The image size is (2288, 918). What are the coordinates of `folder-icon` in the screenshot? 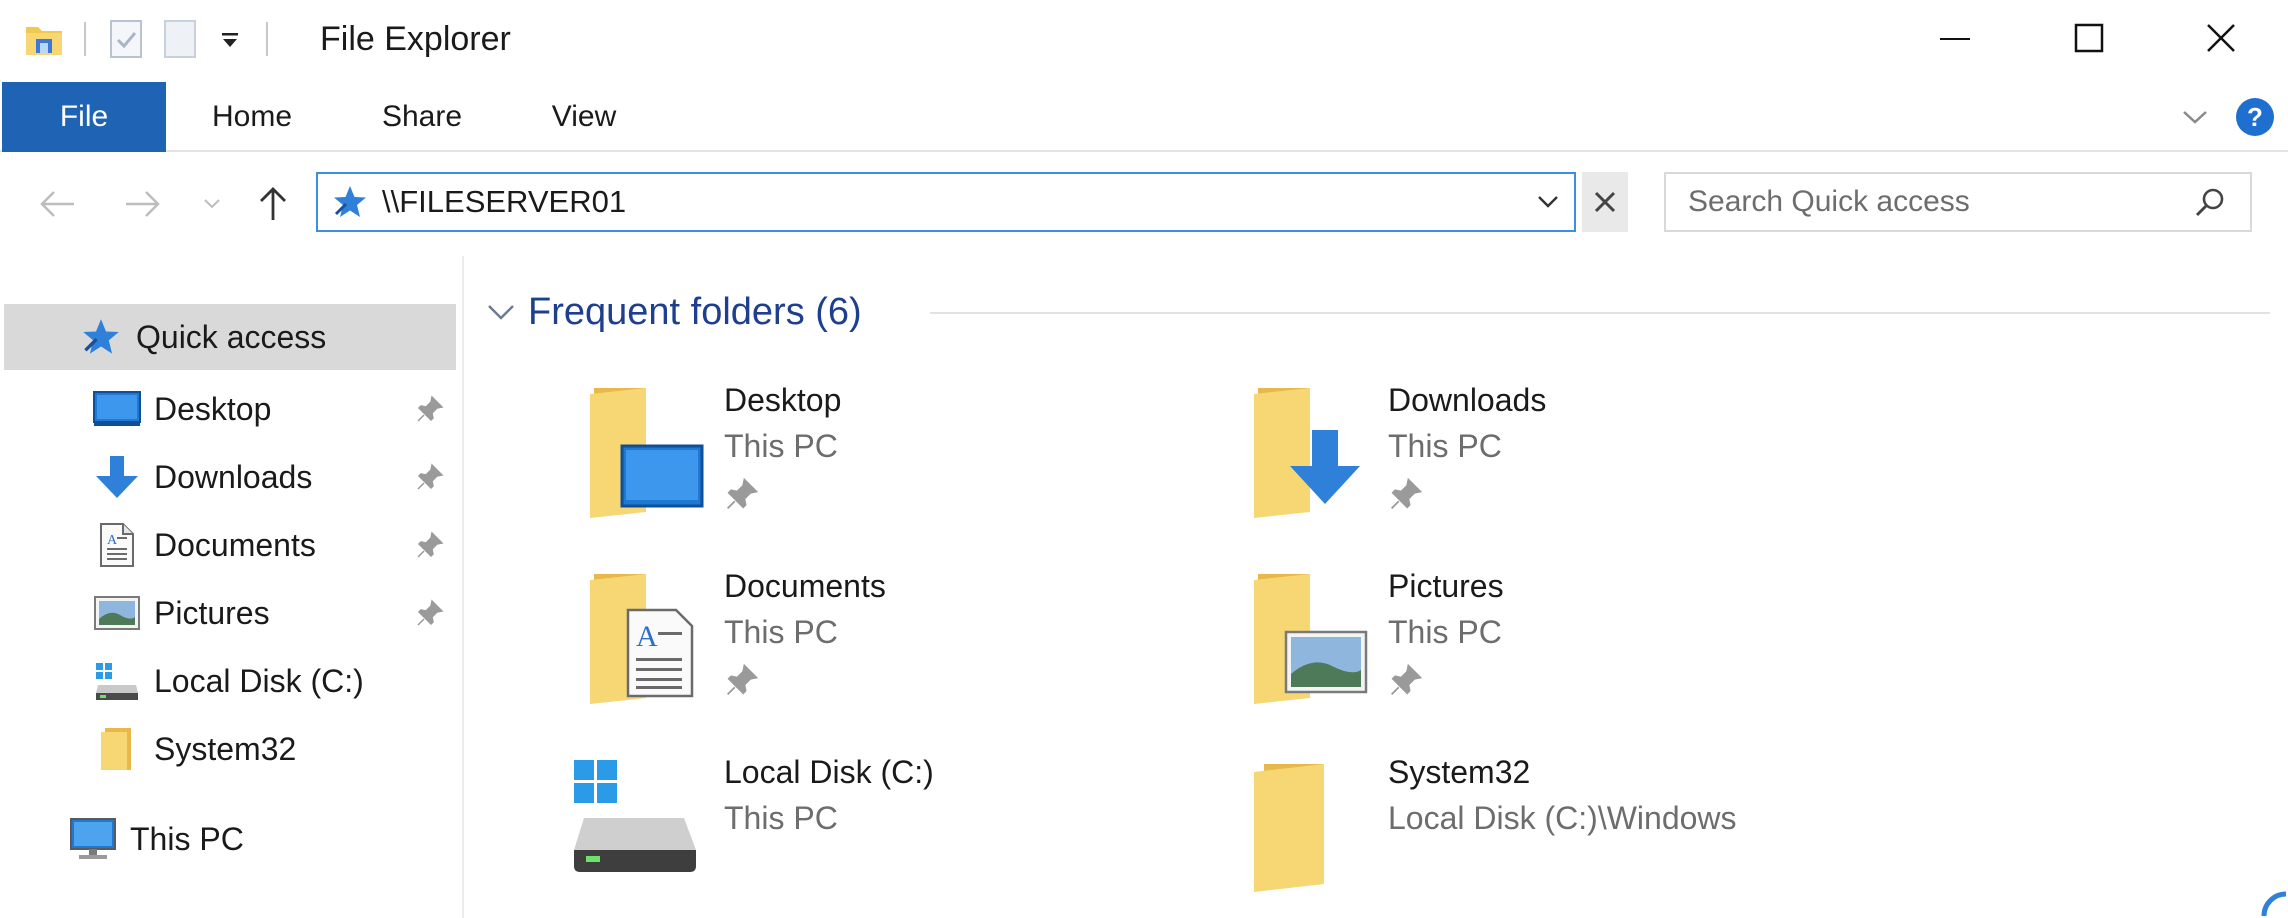 It's located at (117, 749).